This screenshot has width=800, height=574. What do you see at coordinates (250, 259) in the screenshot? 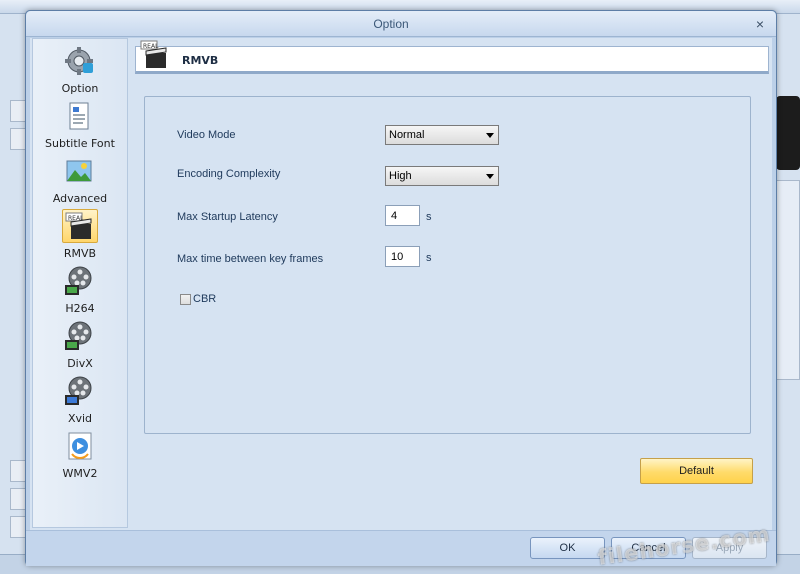
I see `max-keyframe-label: Max time between key frames` at bounding box center [250, 259].